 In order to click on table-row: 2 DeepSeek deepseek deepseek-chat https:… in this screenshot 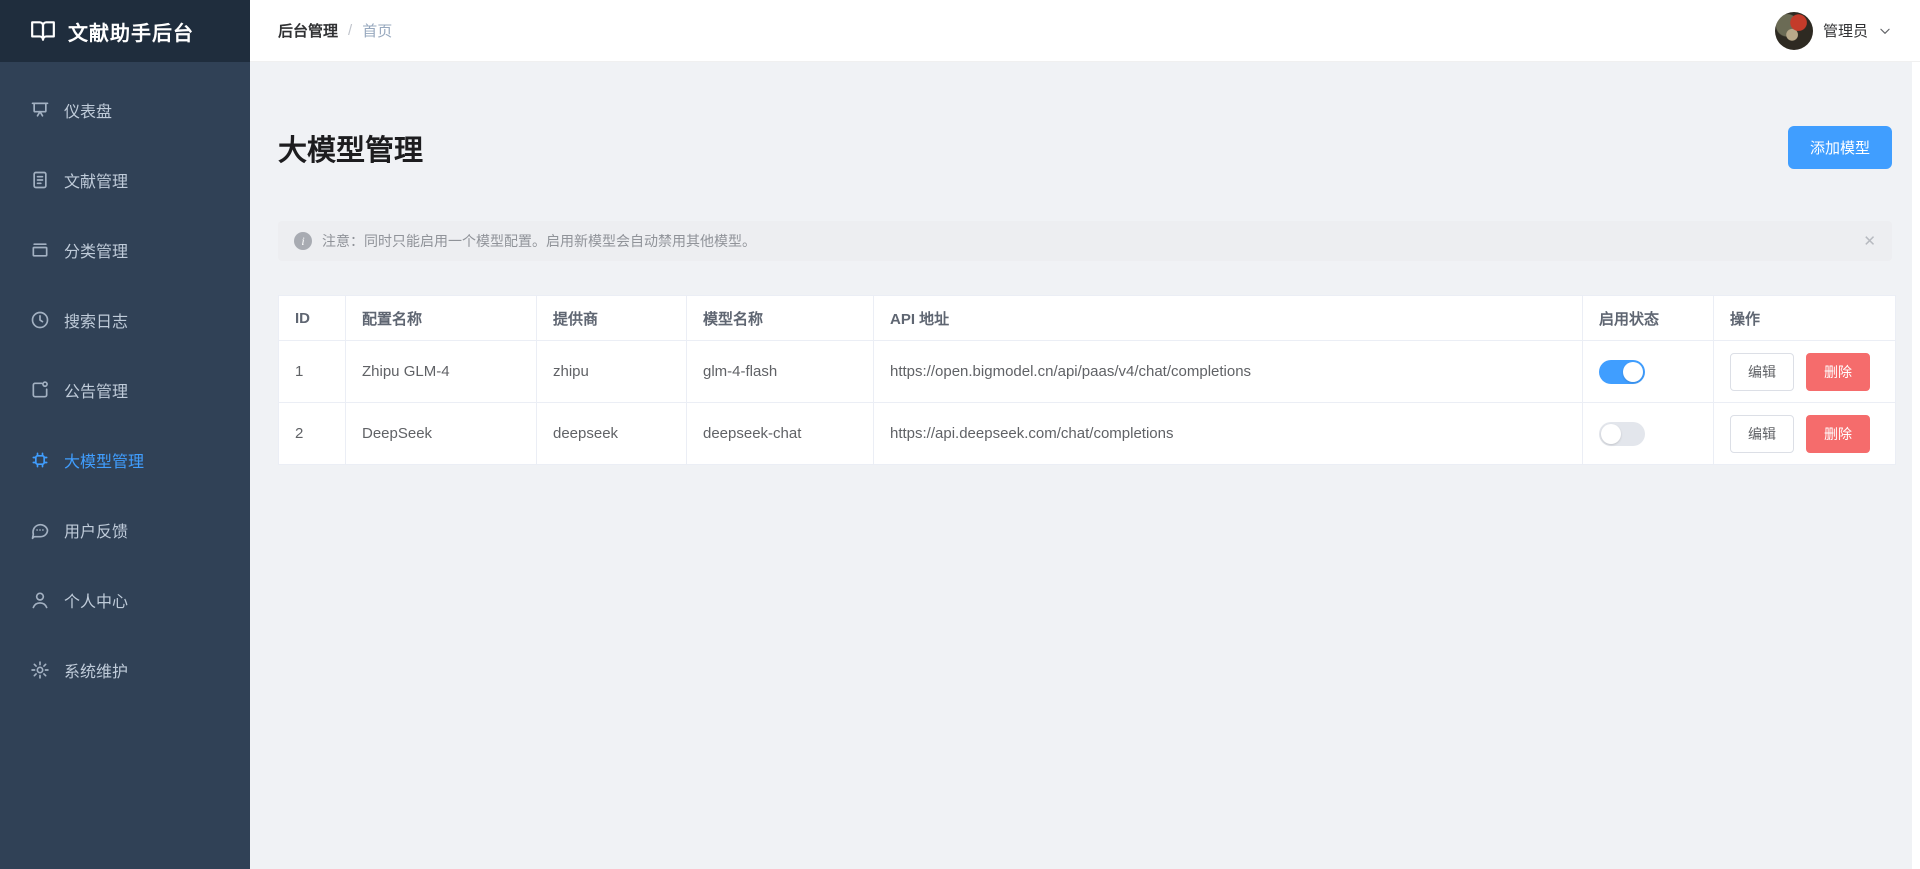, I will do `click(1087, 433)`.